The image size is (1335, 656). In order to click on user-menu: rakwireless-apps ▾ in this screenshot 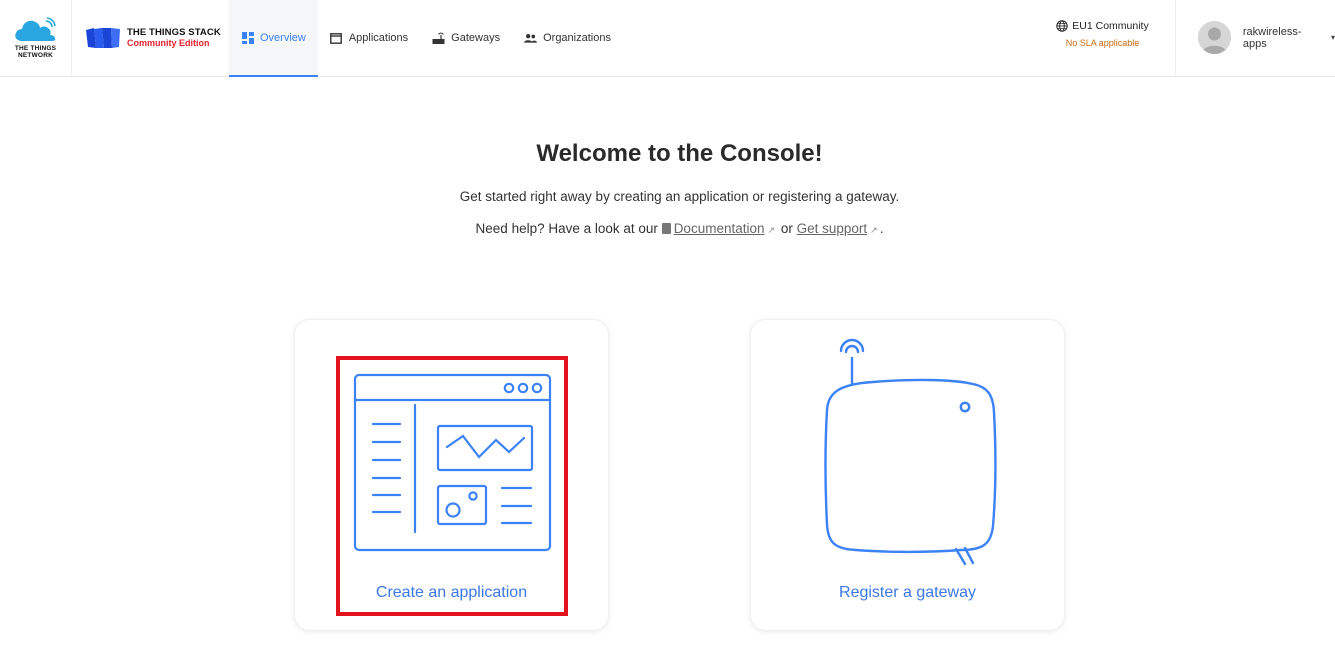, I will do `click(1266, 37)`.